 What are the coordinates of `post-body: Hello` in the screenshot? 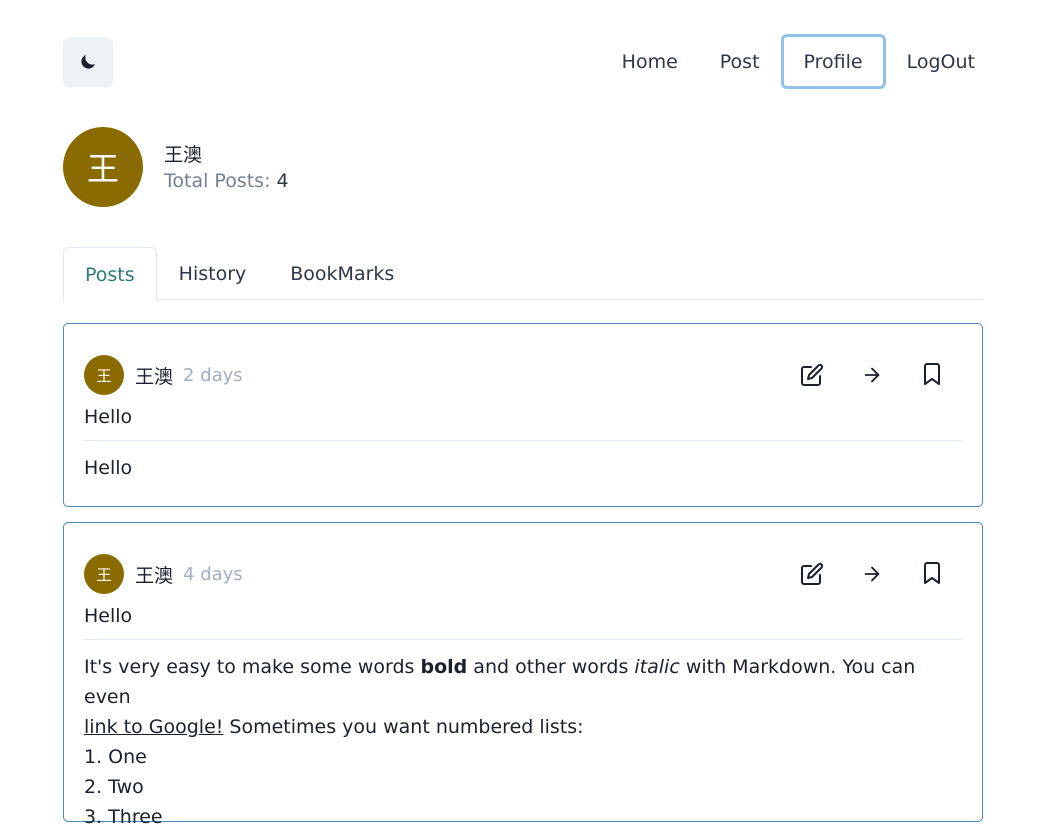 It's located at (108, 468).